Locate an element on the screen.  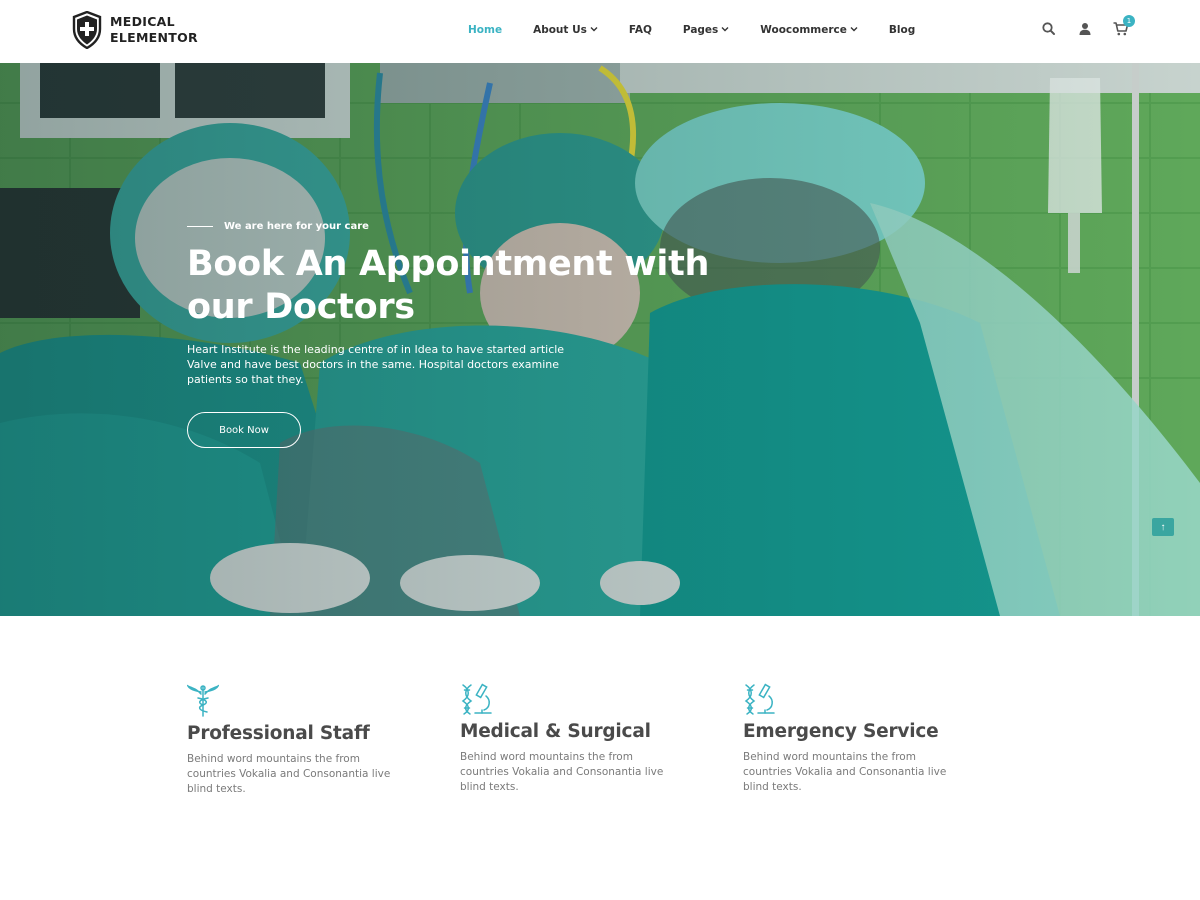
hero-title: Book An Appointment with our Doctors is located at coordinates (467, 286).